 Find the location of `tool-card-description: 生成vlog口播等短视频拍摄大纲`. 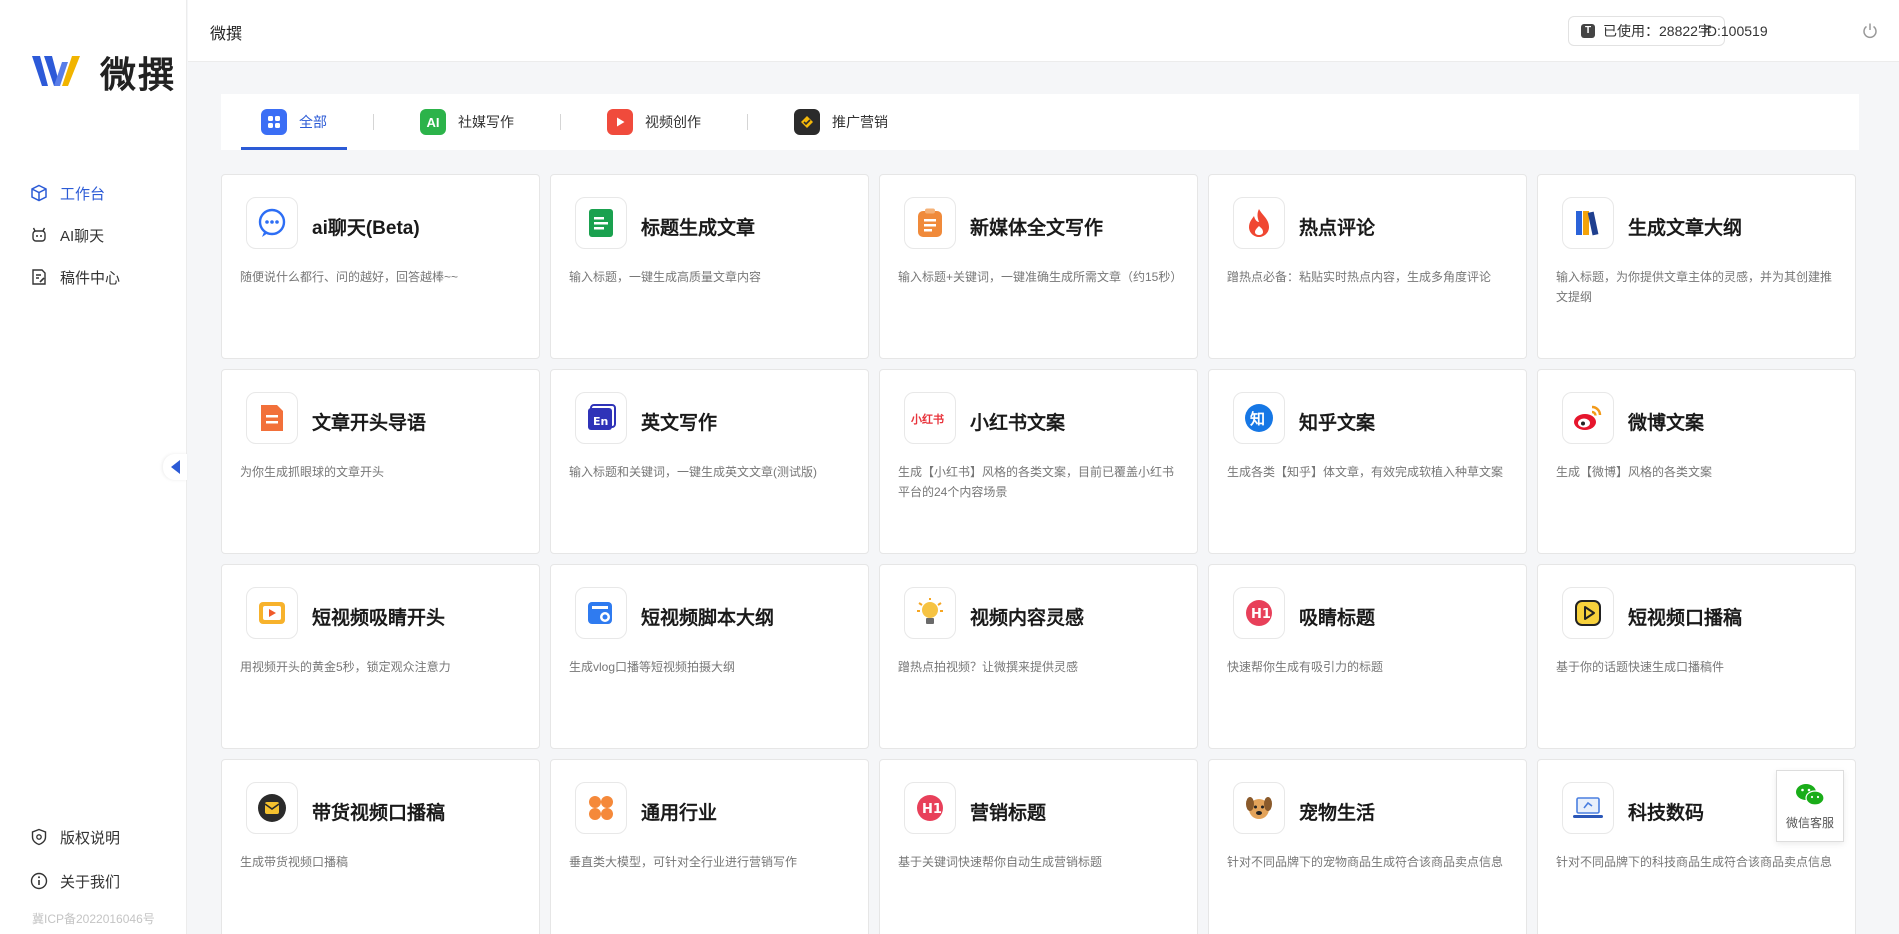

tool-card-description: 生成vlog口播等短视频拍摄大纲 is located at coordinates (652, 667).